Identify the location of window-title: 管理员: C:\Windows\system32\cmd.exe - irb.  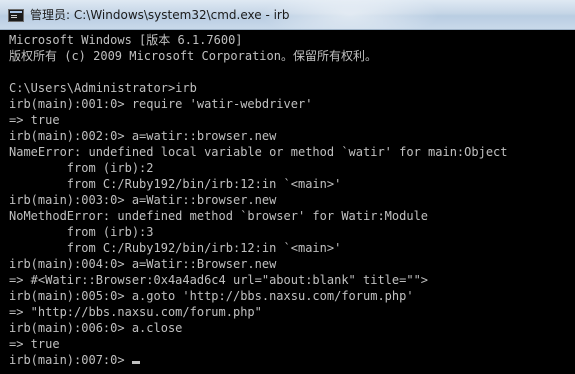
(160, 15).